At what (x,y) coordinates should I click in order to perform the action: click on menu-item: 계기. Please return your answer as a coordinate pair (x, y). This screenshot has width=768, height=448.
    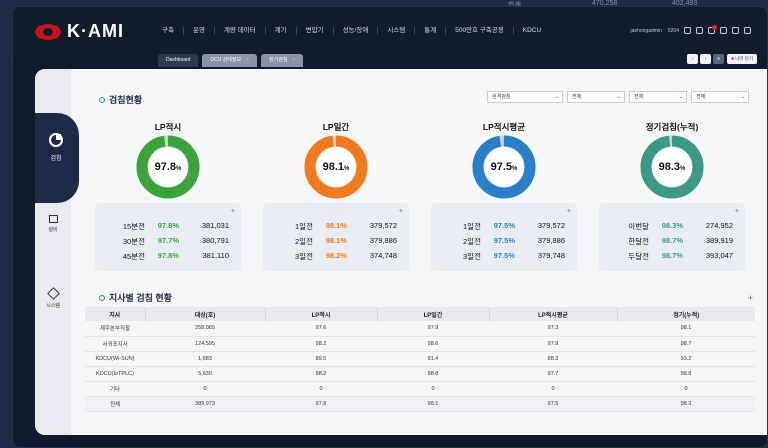
    Looking at the image, I should click on (281, 31).